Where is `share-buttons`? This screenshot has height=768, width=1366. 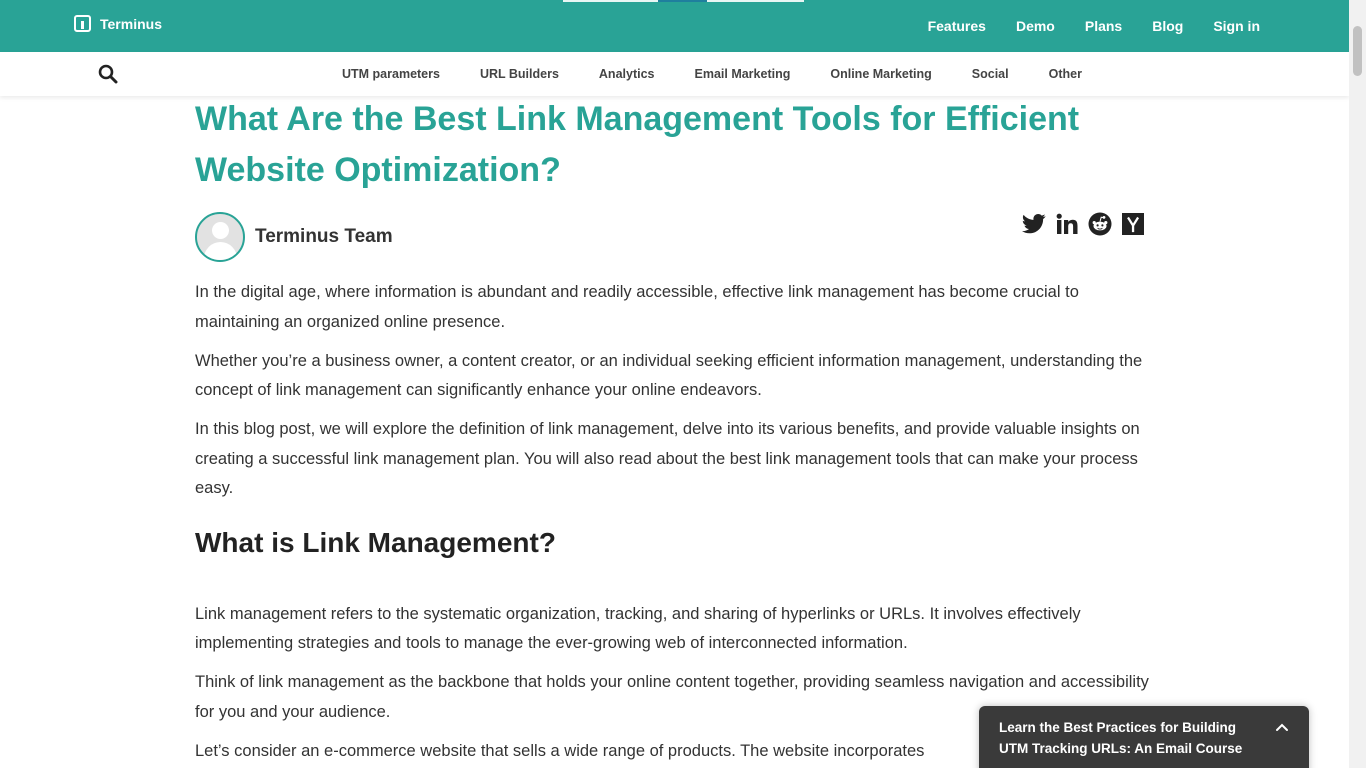
share-buttons is located at coordinates (1079, 224).